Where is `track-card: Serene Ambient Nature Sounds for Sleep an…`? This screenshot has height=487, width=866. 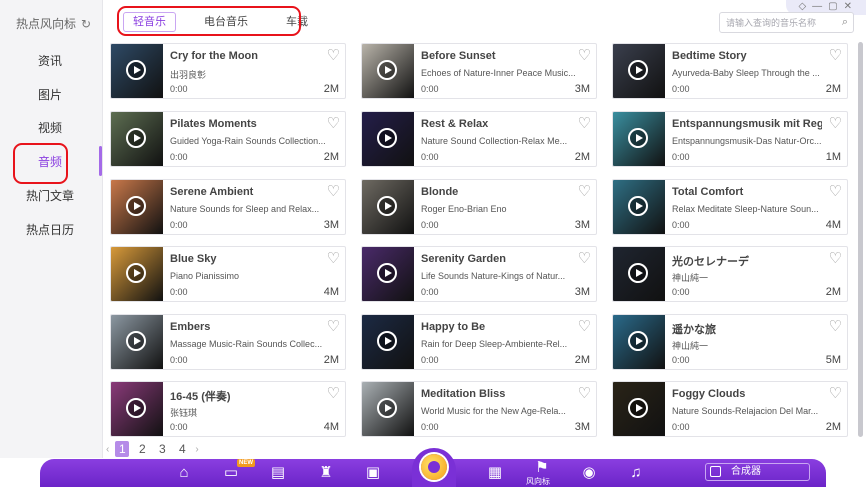 track-card: Serene Ambient Nature Sounds for Sleep an… is located at coordinates (228, 207).